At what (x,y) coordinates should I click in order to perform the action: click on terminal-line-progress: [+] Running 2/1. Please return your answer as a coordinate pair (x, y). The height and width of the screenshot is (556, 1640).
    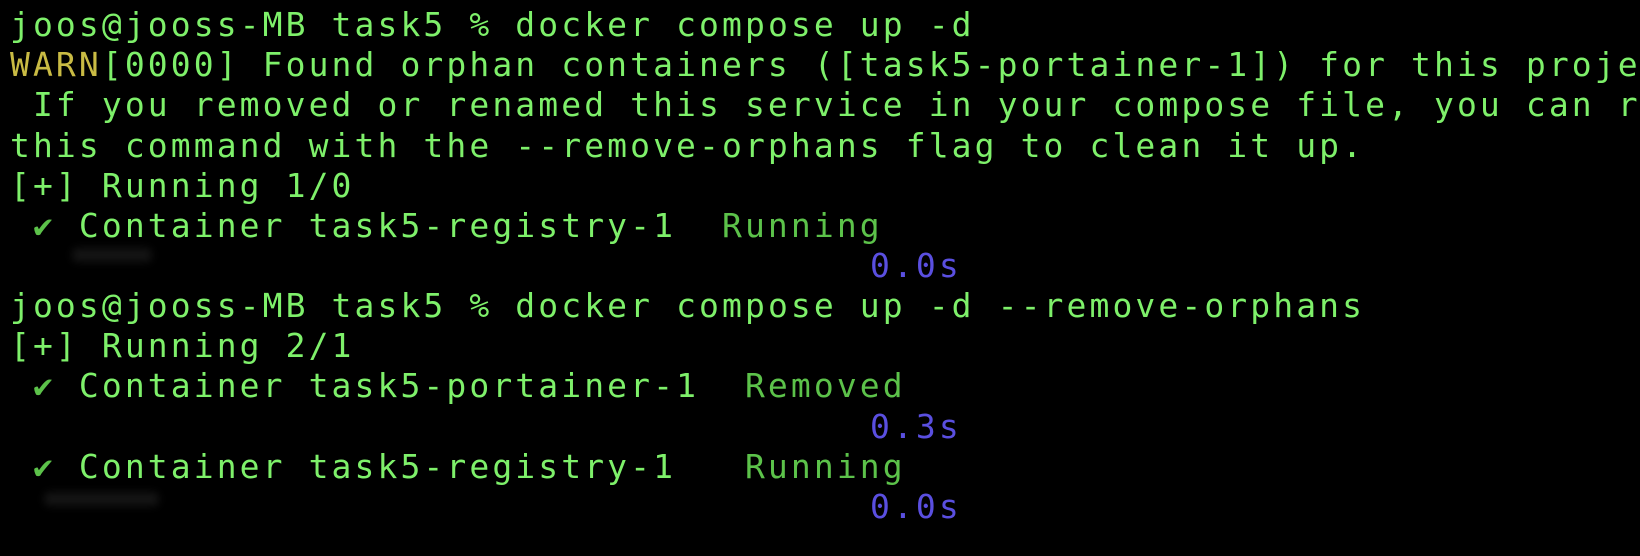
    Looking at the image, I should click on (182, 346).